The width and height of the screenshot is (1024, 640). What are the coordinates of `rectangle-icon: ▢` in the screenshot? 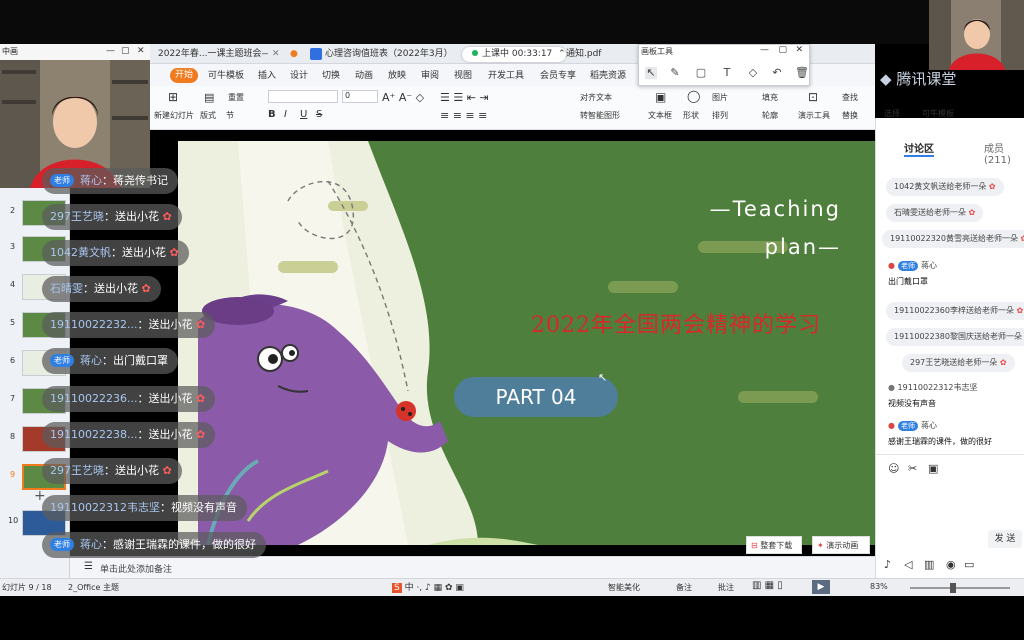 It's located at (701, 73).